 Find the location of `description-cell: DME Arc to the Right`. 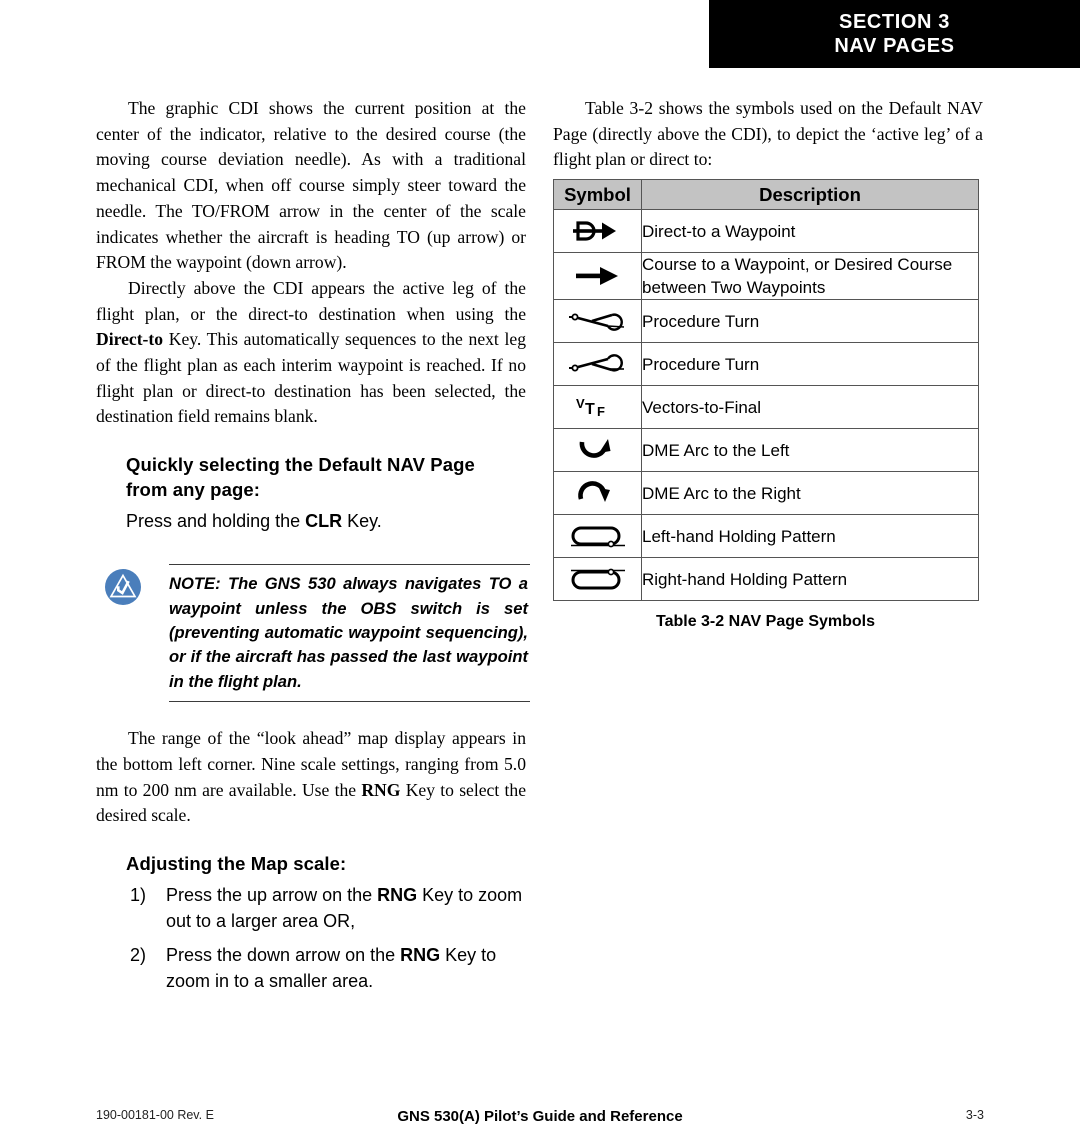

description-cell: DME Arc to the Right is located at coordinates (810, 493).